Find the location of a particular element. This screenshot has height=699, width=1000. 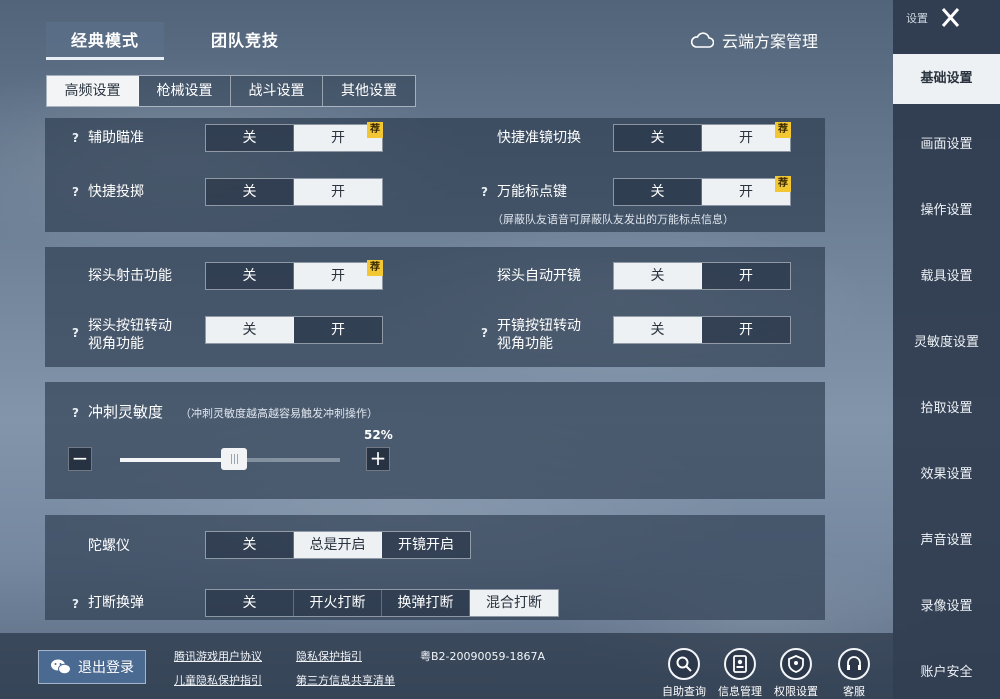

universal-mark-toggle: 关 开荐 is located at coordinates (702, 191).